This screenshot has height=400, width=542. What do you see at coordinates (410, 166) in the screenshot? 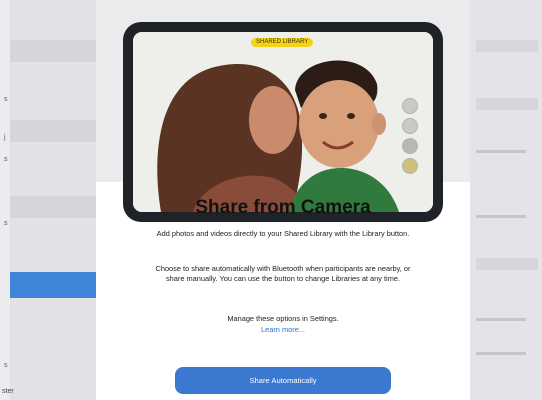
I see `shared-library-toggle-icon` at bounding box center [410, 166].